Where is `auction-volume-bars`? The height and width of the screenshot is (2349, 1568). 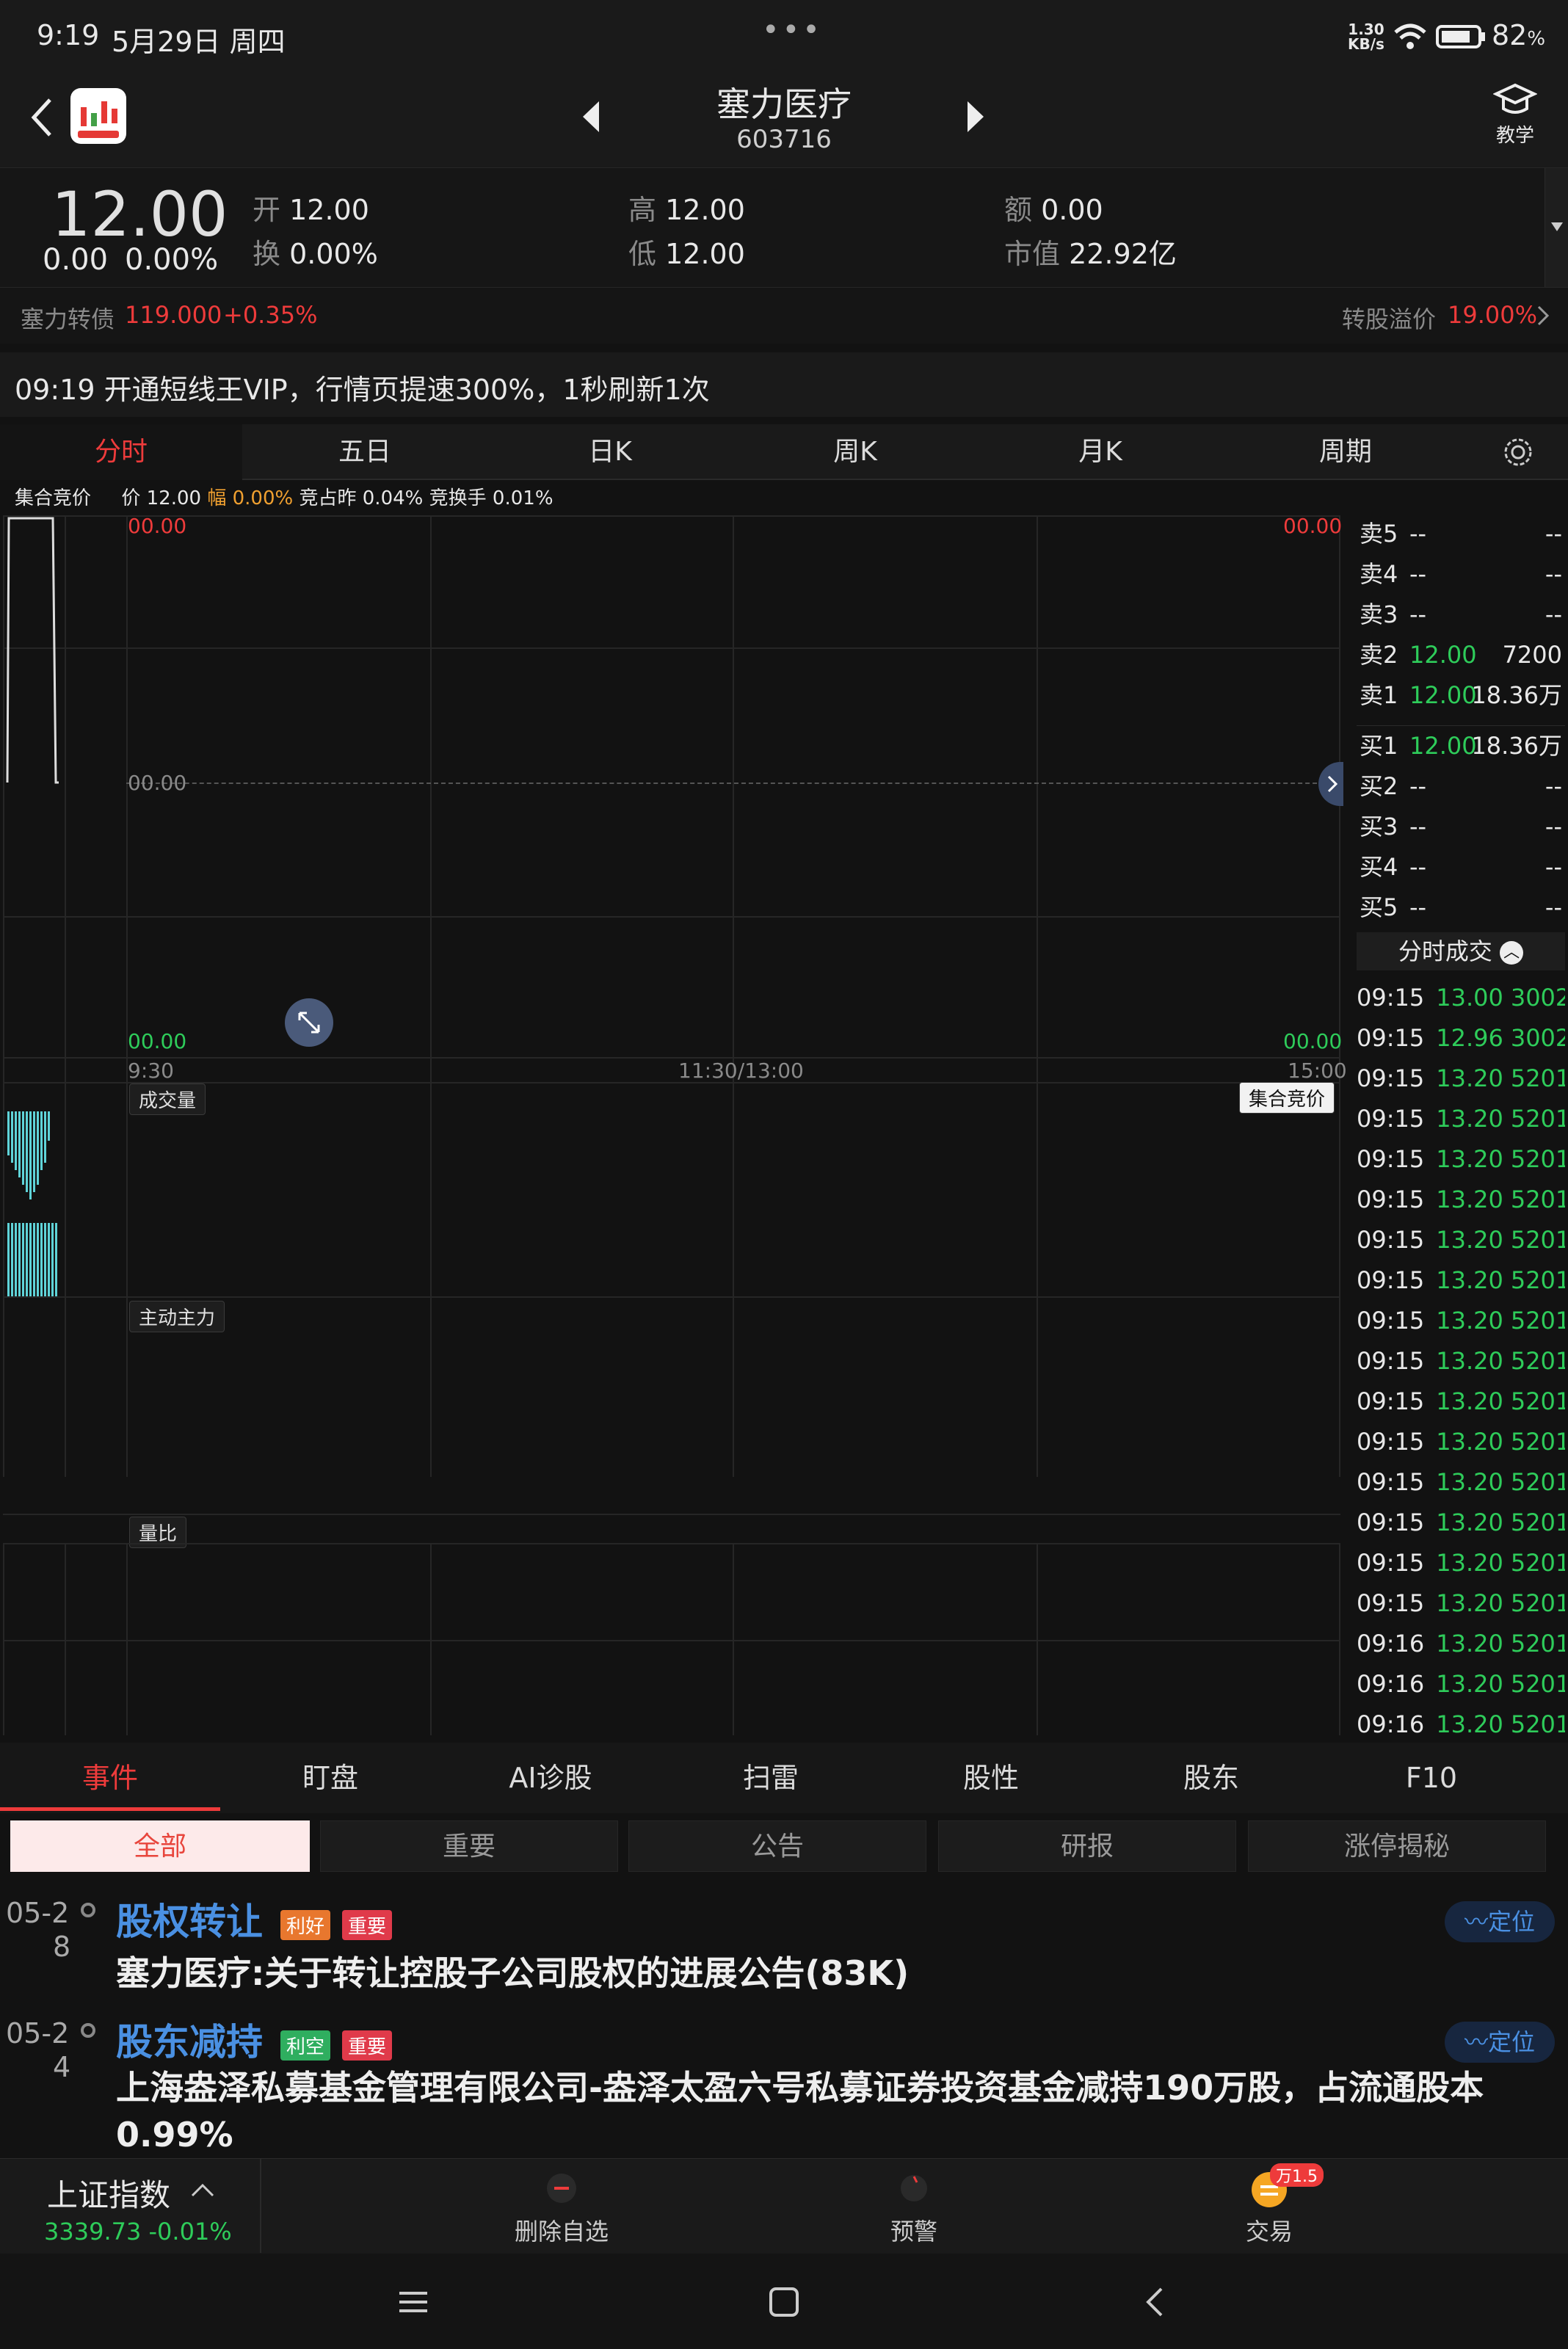
auction-volume-bars is located at coordinates (32, 1203).